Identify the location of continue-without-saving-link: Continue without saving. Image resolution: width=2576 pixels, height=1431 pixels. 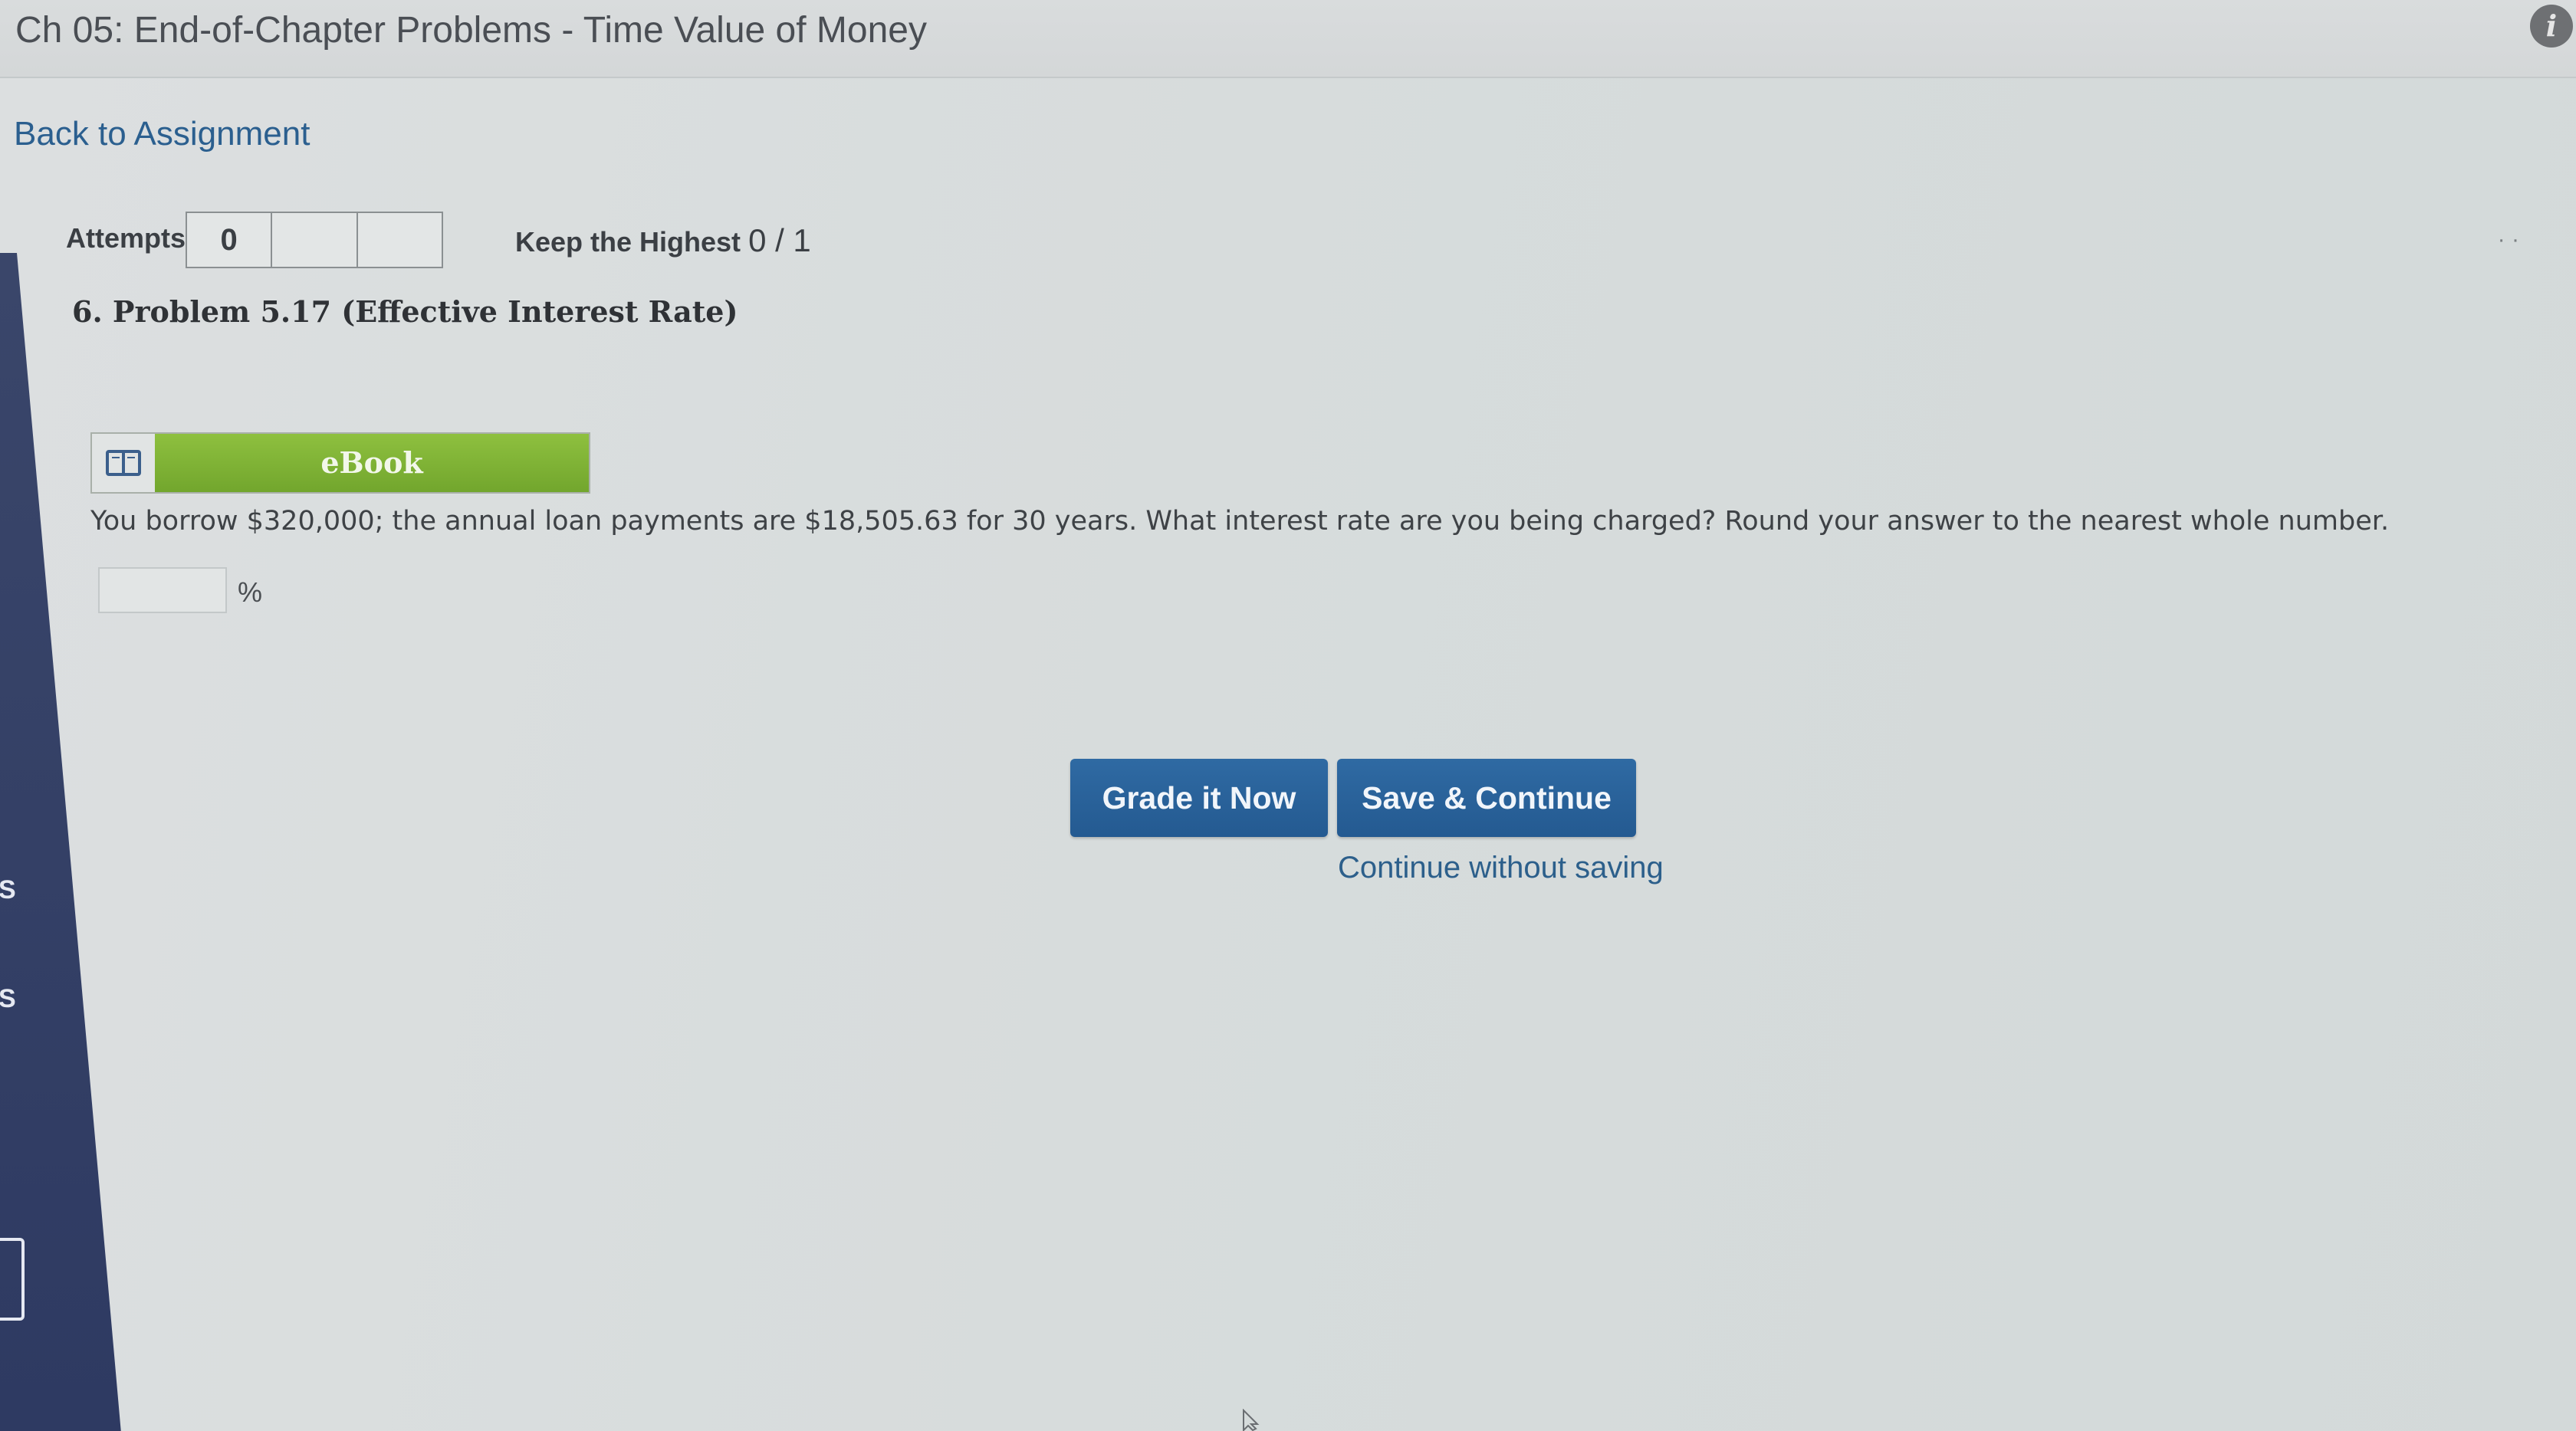
(1501, 868).